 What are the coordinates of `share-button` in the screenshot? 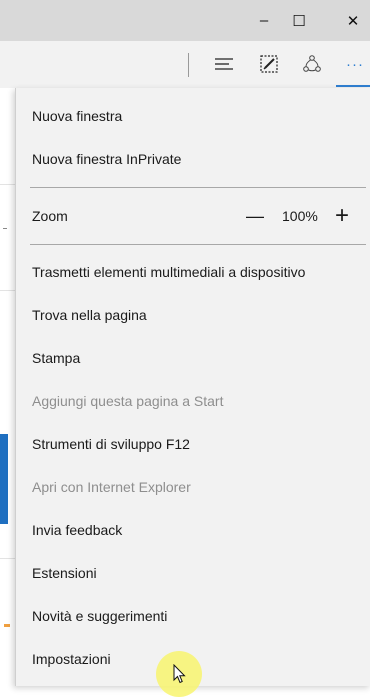 It's located at (312, 64).